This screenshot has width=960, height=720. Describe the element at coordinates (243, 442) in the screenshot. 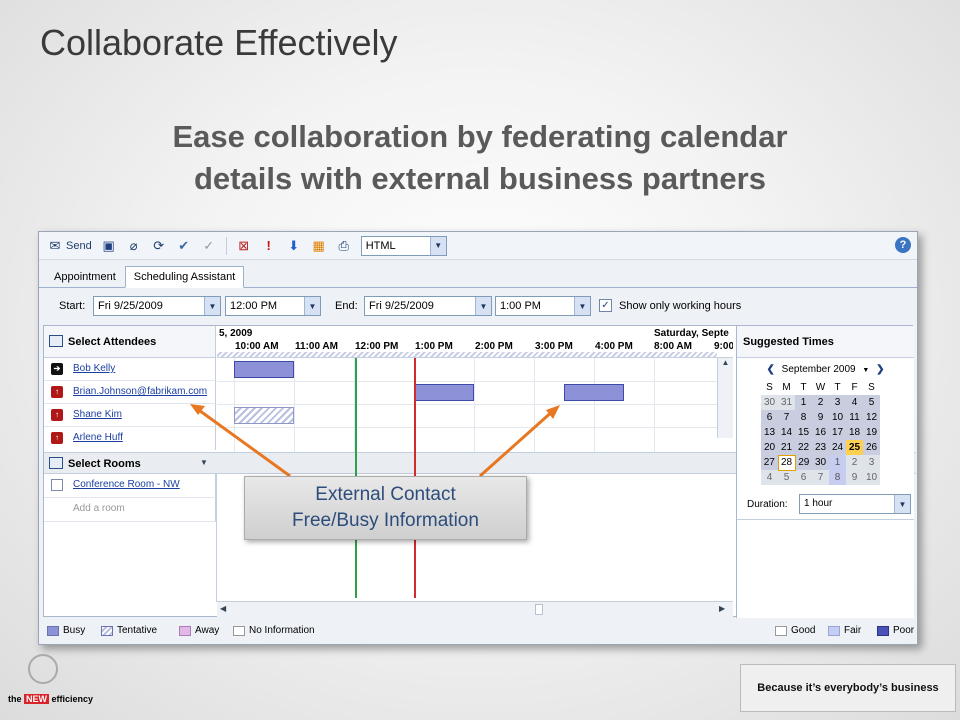

I see `arrow-left` at that location.